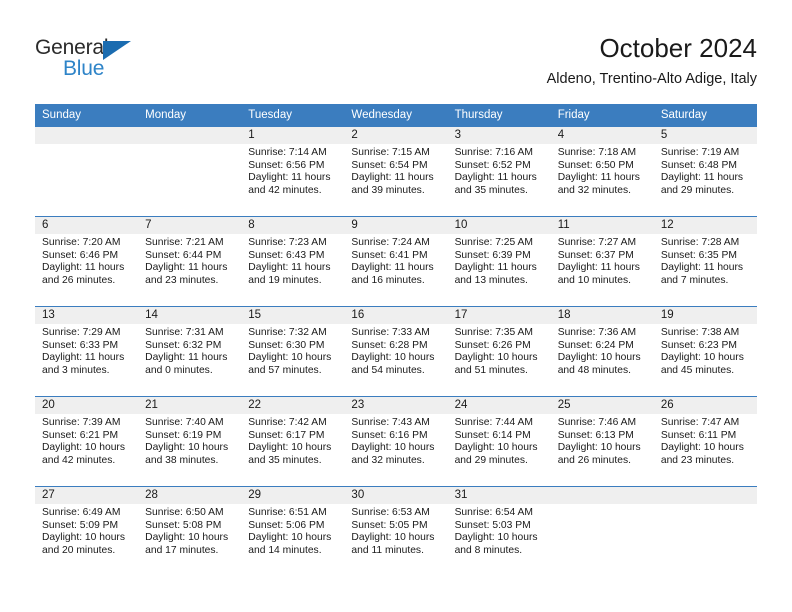  Describe the element at coordinates (598, 184) in the screenshot. I see `daylight-text: Daylight: 11 hours and 32 minutes.` at that location.